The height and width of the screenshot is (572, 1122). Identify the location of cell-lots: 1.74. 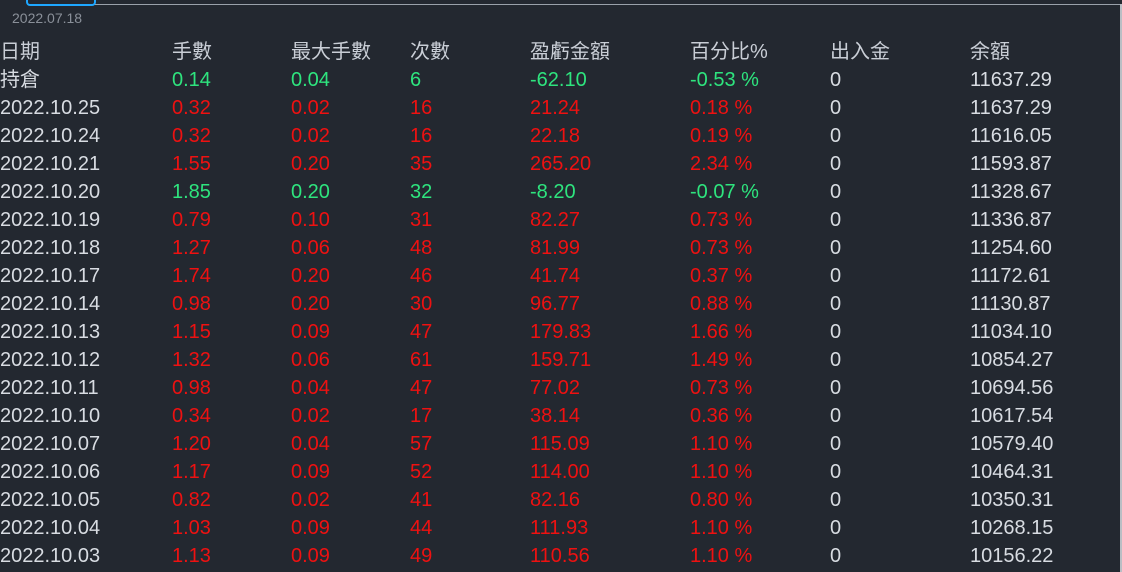
(191, 276).